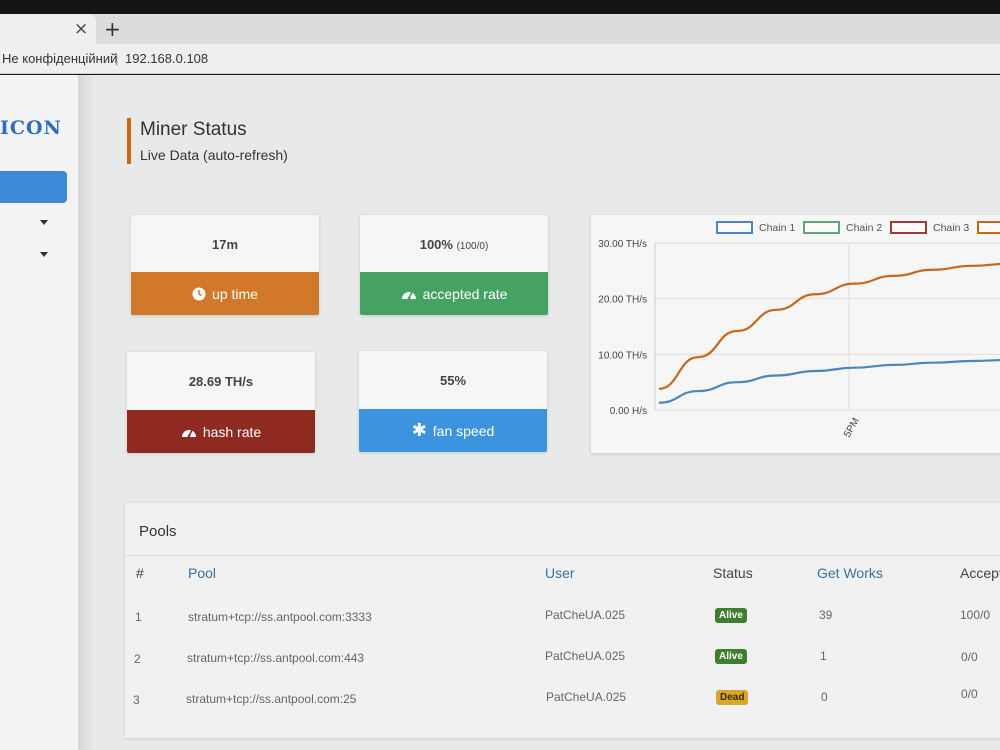 The width and height of the screenshot is (1000, 750). I want to click on brand-logo: ICON, so click(31, 128).